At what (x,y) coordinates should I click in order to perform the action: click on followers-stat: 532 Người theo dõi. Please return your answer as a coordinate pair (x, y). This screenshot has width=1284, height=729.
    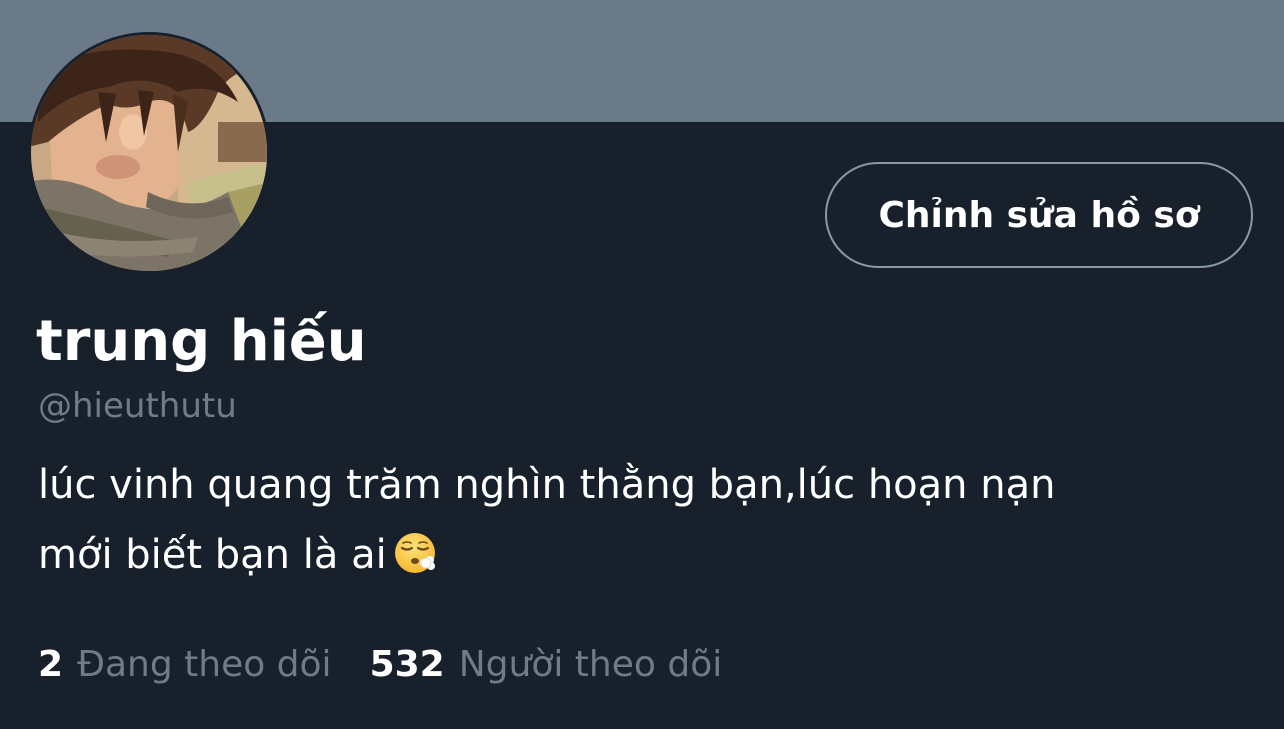
    Looking at the image, I should click on (546, 664).